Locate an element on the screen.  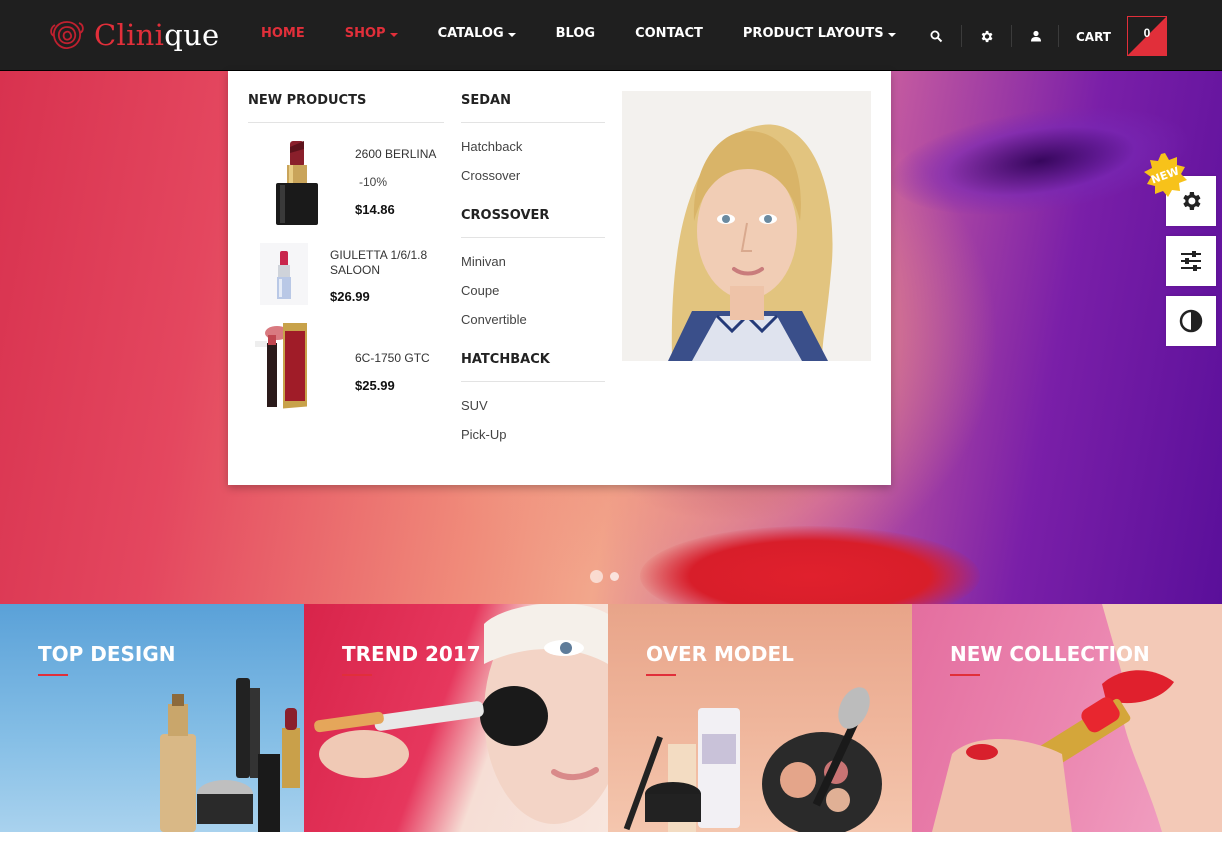
product-price: $26.99 is located at coordinates (350, 296).